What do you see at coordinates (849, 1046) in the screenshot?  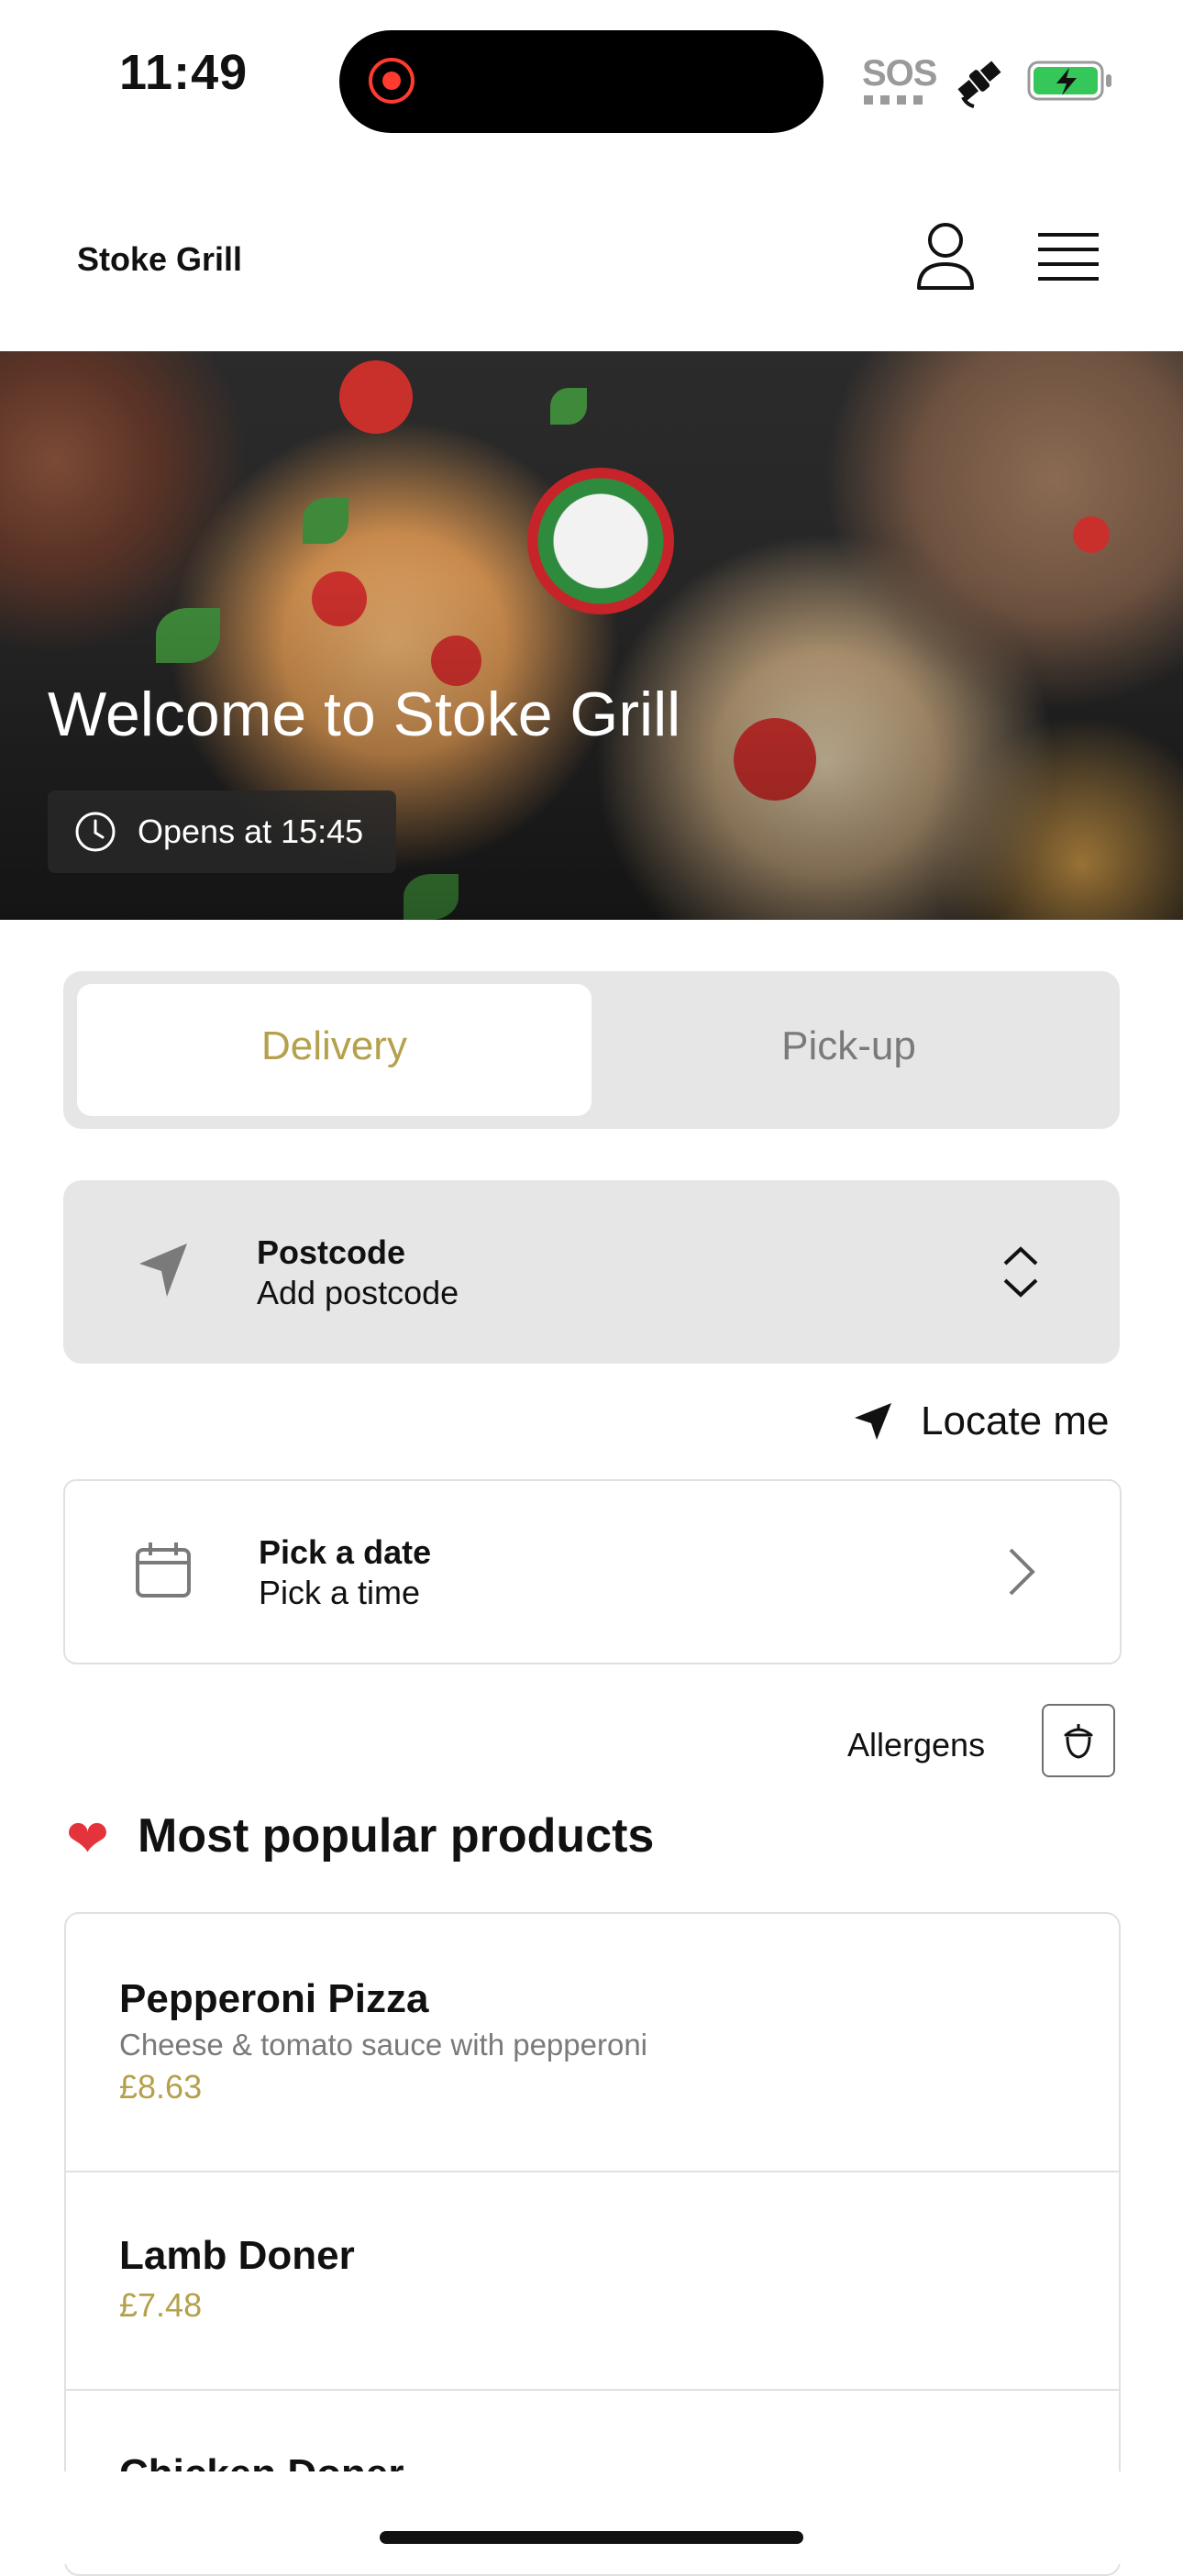 I see `tab-pick-up: Pick-up` at bounding box center [849, 1046].